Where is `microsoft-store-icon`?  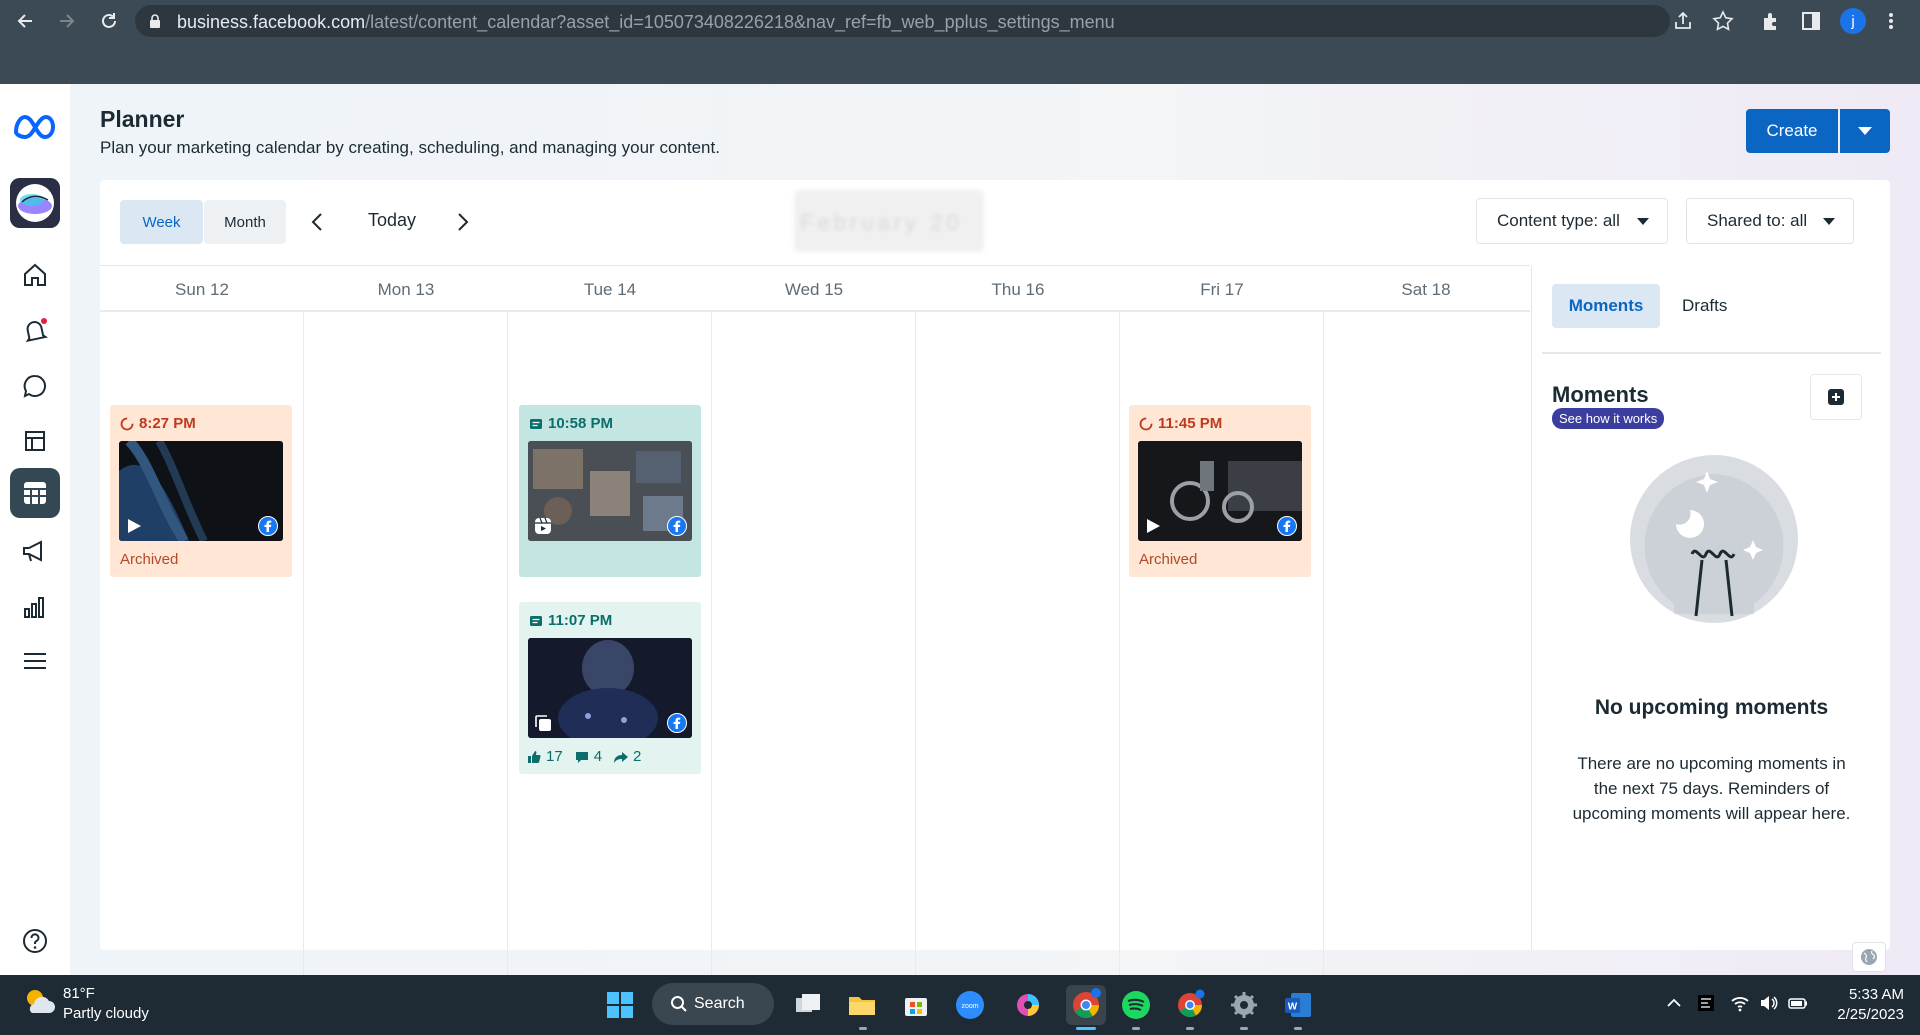
microsoft-store-icon is located at coordinates (916, 1005).